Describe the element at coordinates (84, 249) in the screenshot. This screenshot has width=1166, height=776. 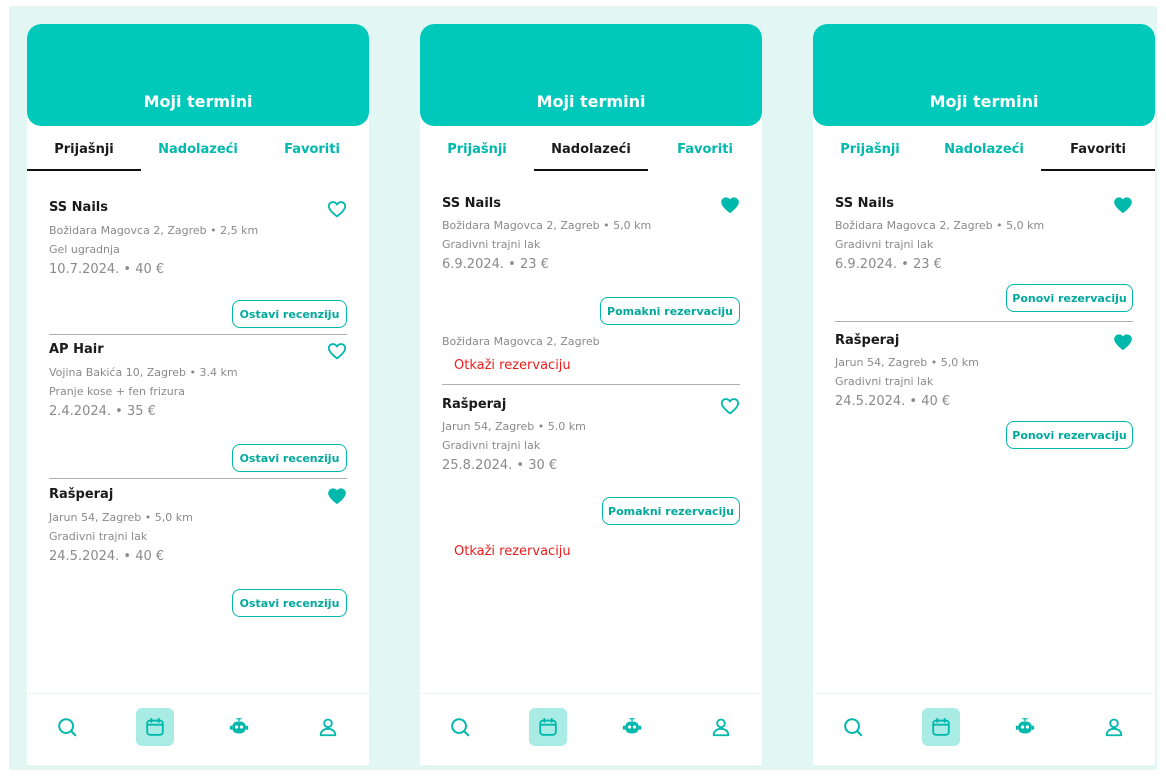
I see `service-name: Gel ugradnja` at that location.